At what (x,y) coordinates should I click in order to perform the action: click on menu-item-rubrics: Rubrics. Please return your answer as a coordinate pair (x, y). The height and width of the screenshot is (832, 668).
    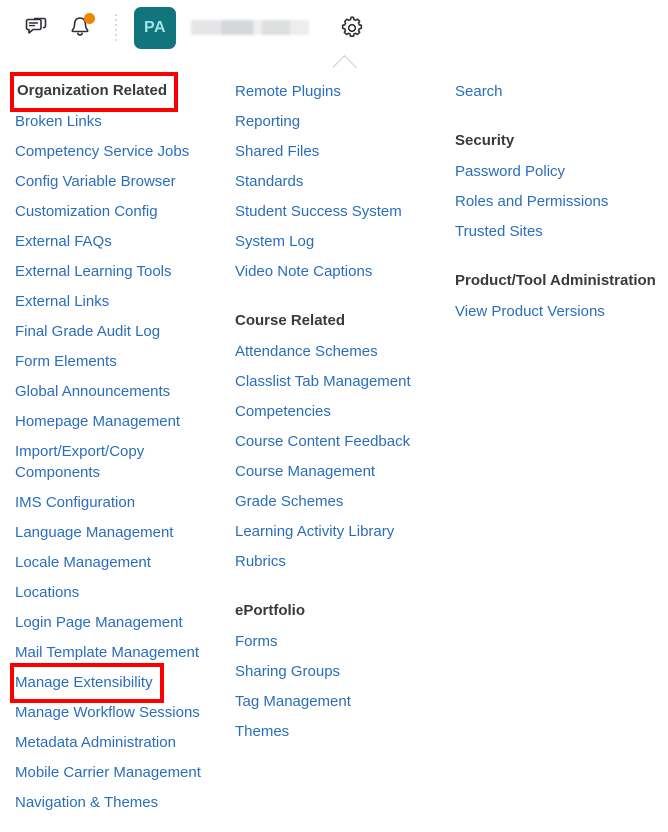
    Looking at the image, I should click on (330, 562).